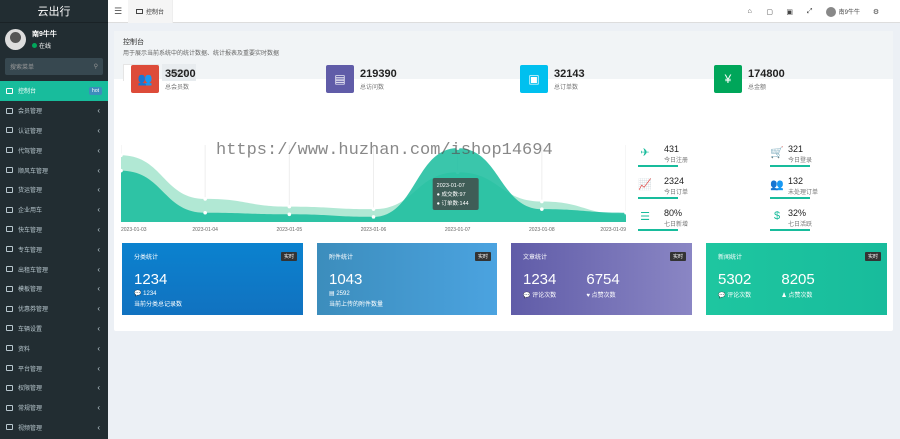  I want to click on side-stat-value: 321, so click(796, 149).